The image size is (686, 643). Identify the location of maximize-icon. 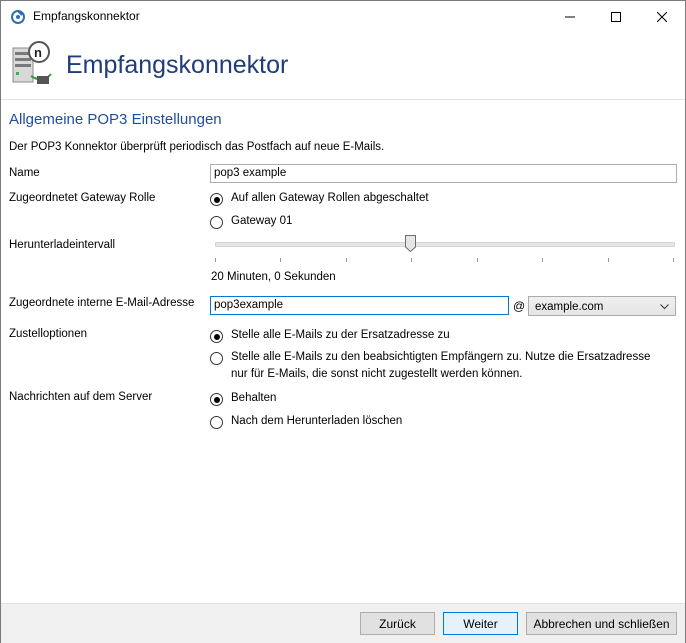
(616, 16).